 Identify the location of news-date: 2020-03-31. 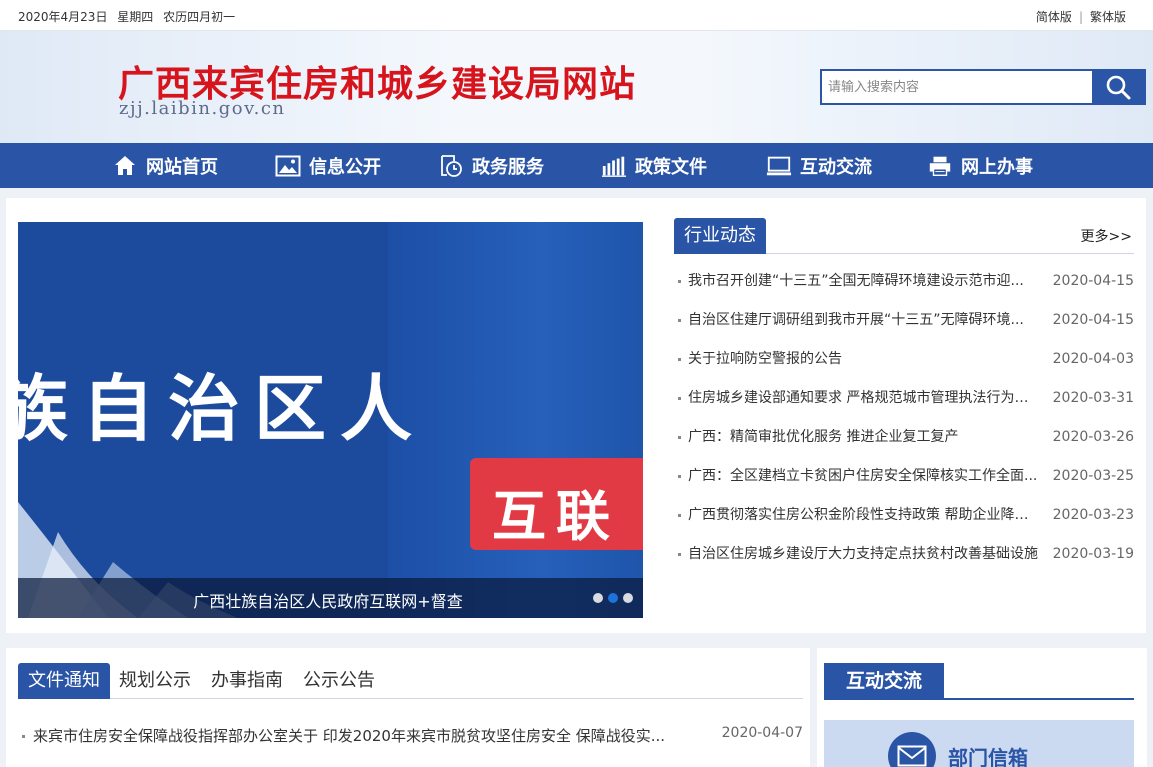
(1093, 398).